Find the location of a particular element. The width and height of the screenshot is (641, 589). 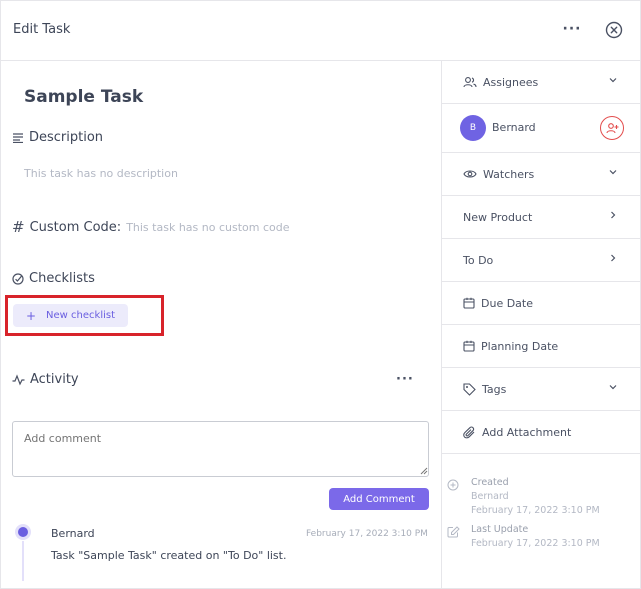

new-checklist-button: + New checklist is located at coordinates (70, 315).